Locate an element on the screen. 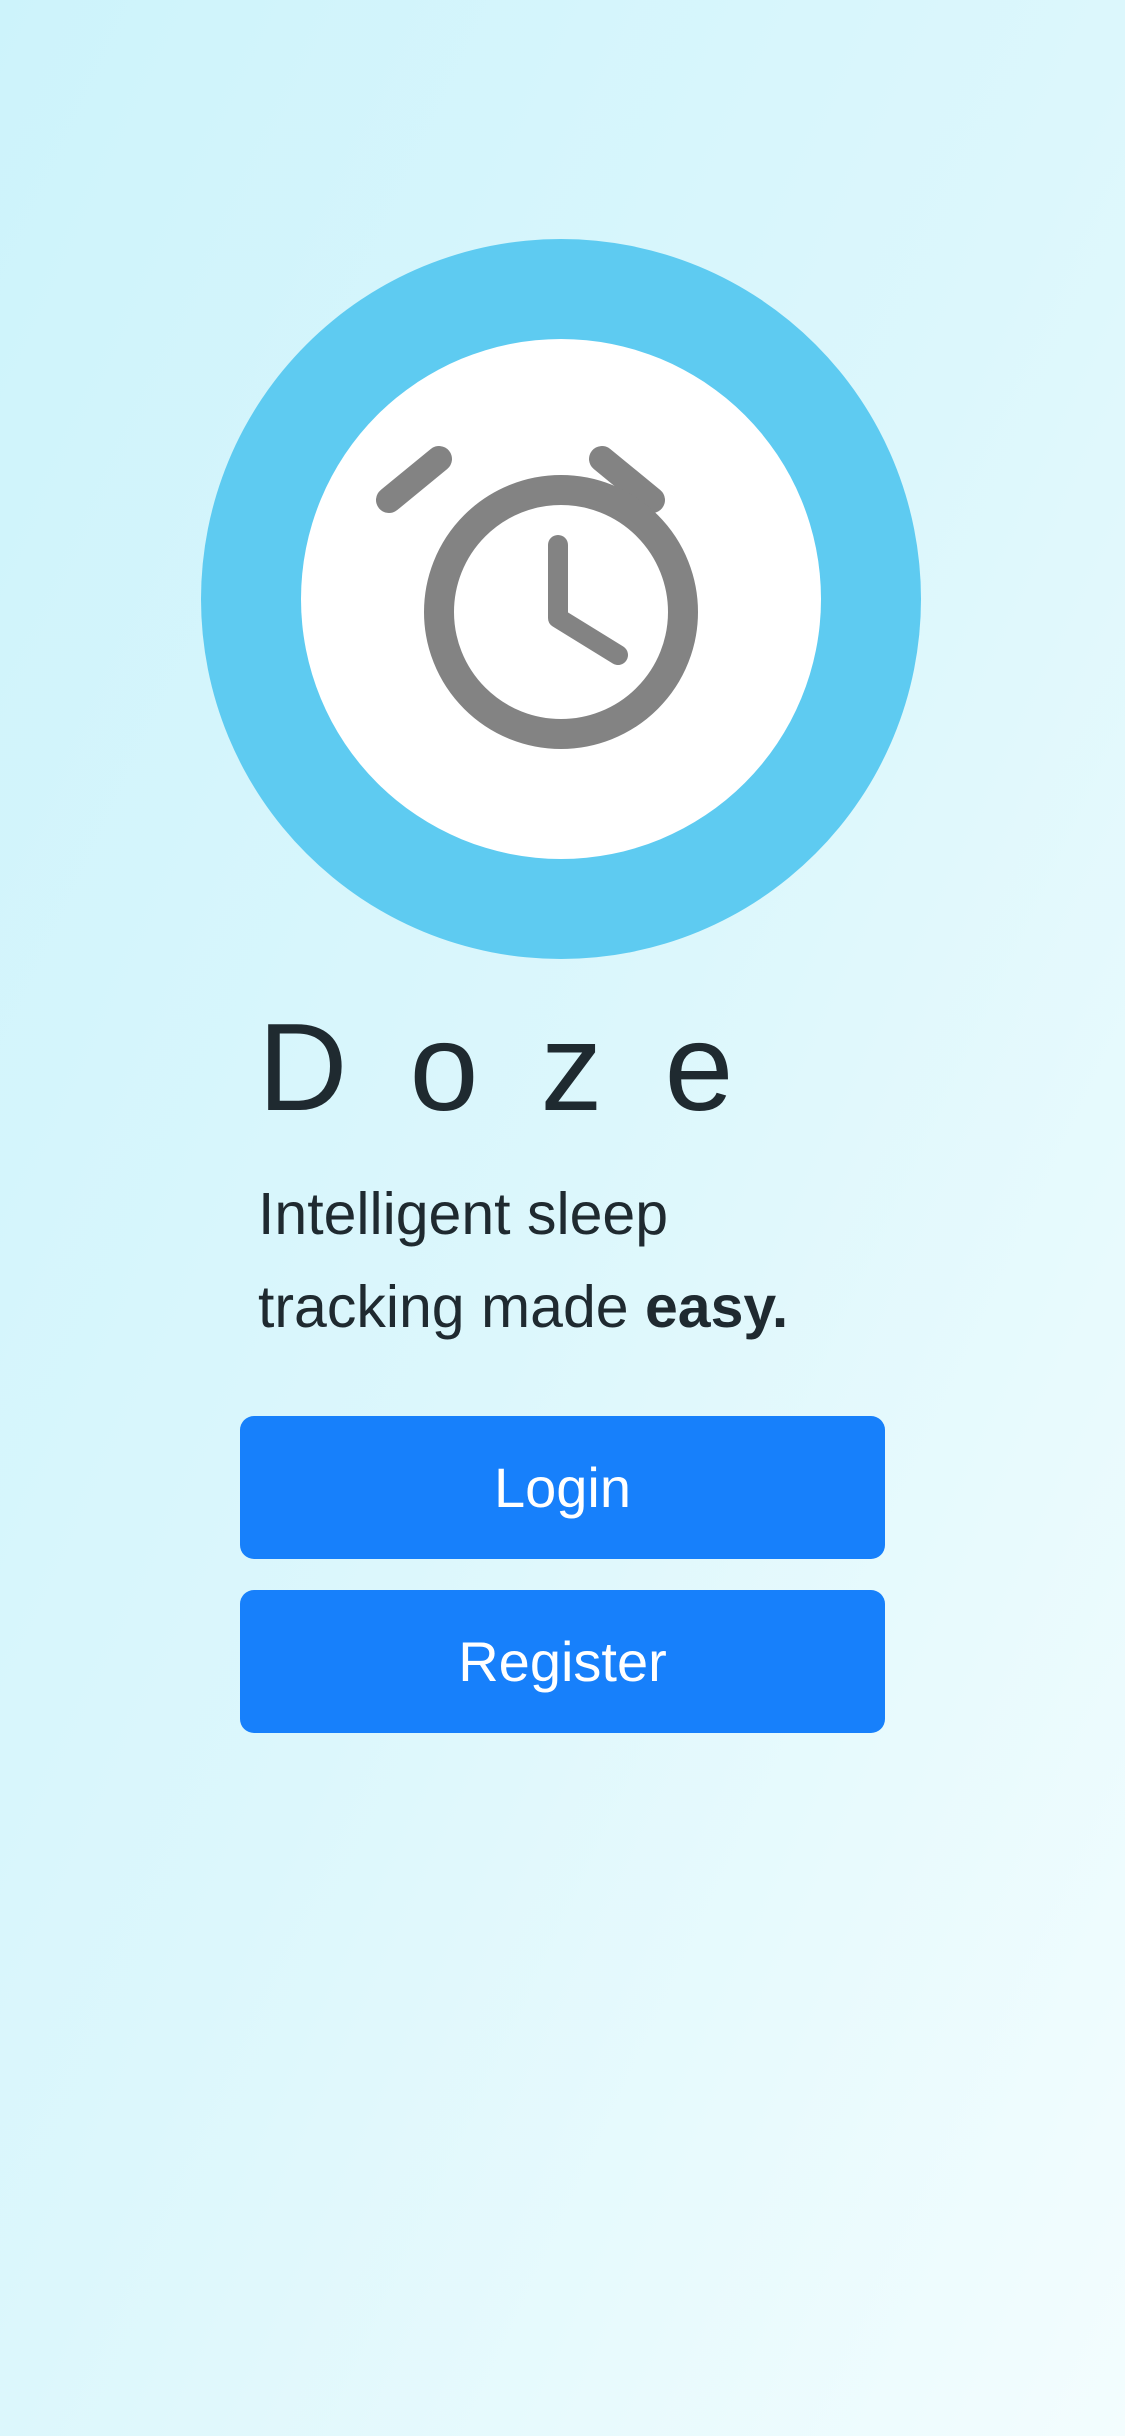 The image size is (1125, 2436). alarm-clock-icon is located at coordinates (537, 597).